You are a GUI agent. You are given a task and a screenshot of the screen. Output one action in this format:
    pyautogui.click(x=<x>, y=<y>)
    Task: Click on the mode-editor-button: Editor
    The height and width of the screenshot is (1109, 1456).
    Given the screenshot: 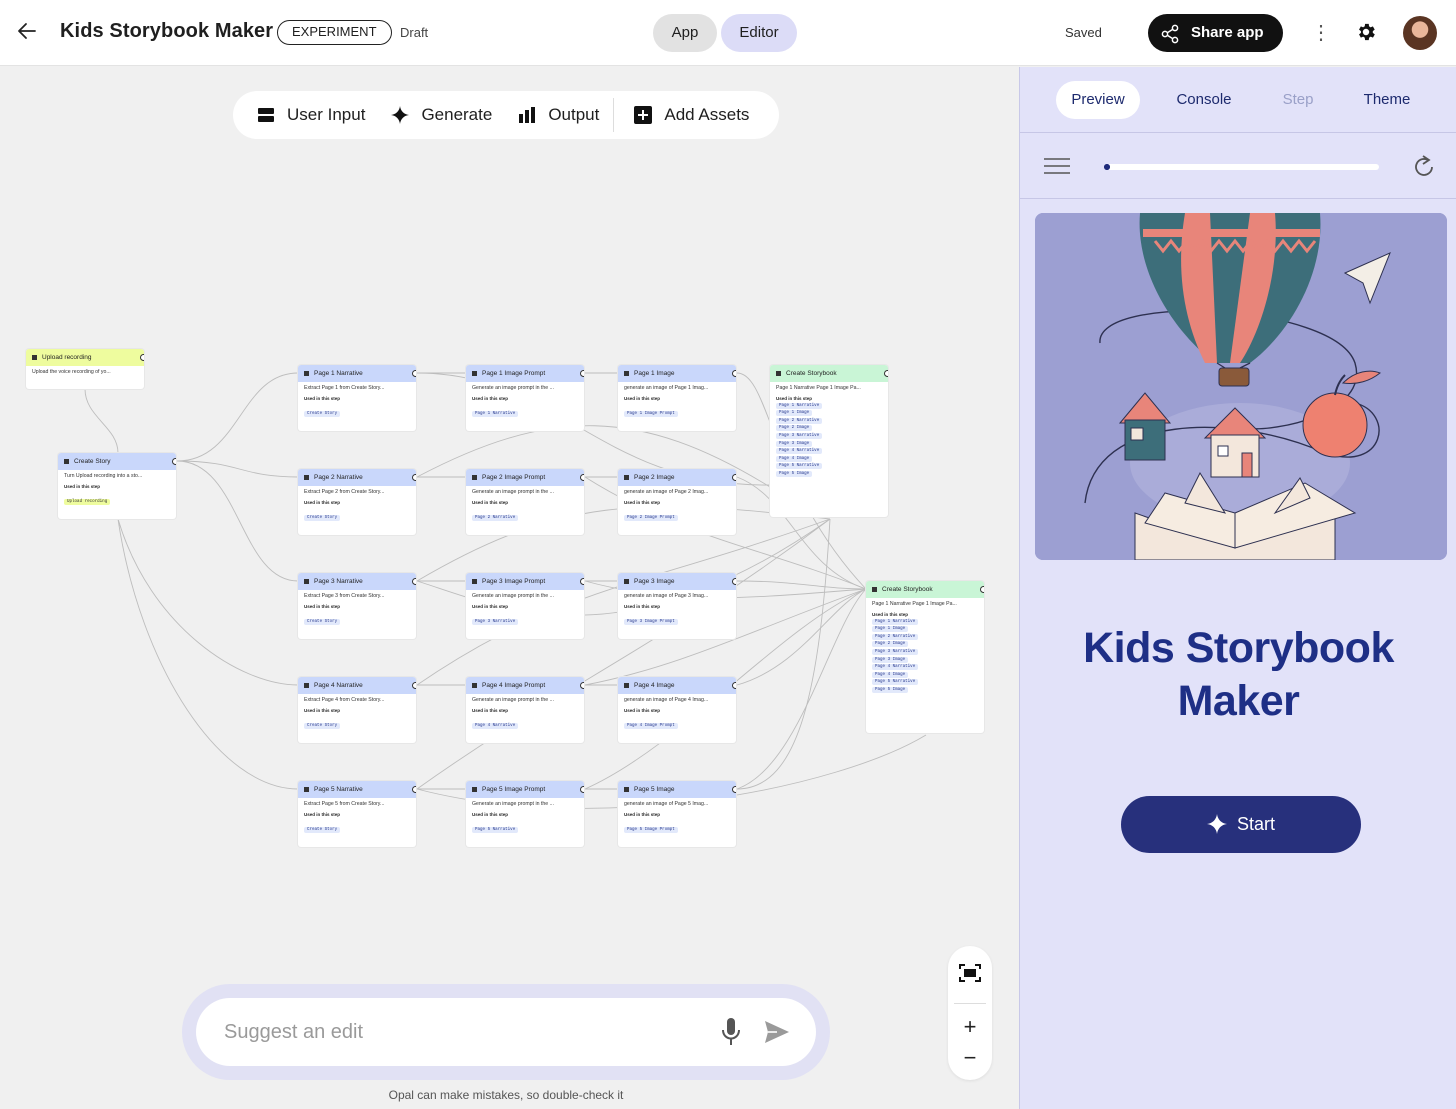 What is the action you would take?
    pyautogui.click(x=759, y=33)
    